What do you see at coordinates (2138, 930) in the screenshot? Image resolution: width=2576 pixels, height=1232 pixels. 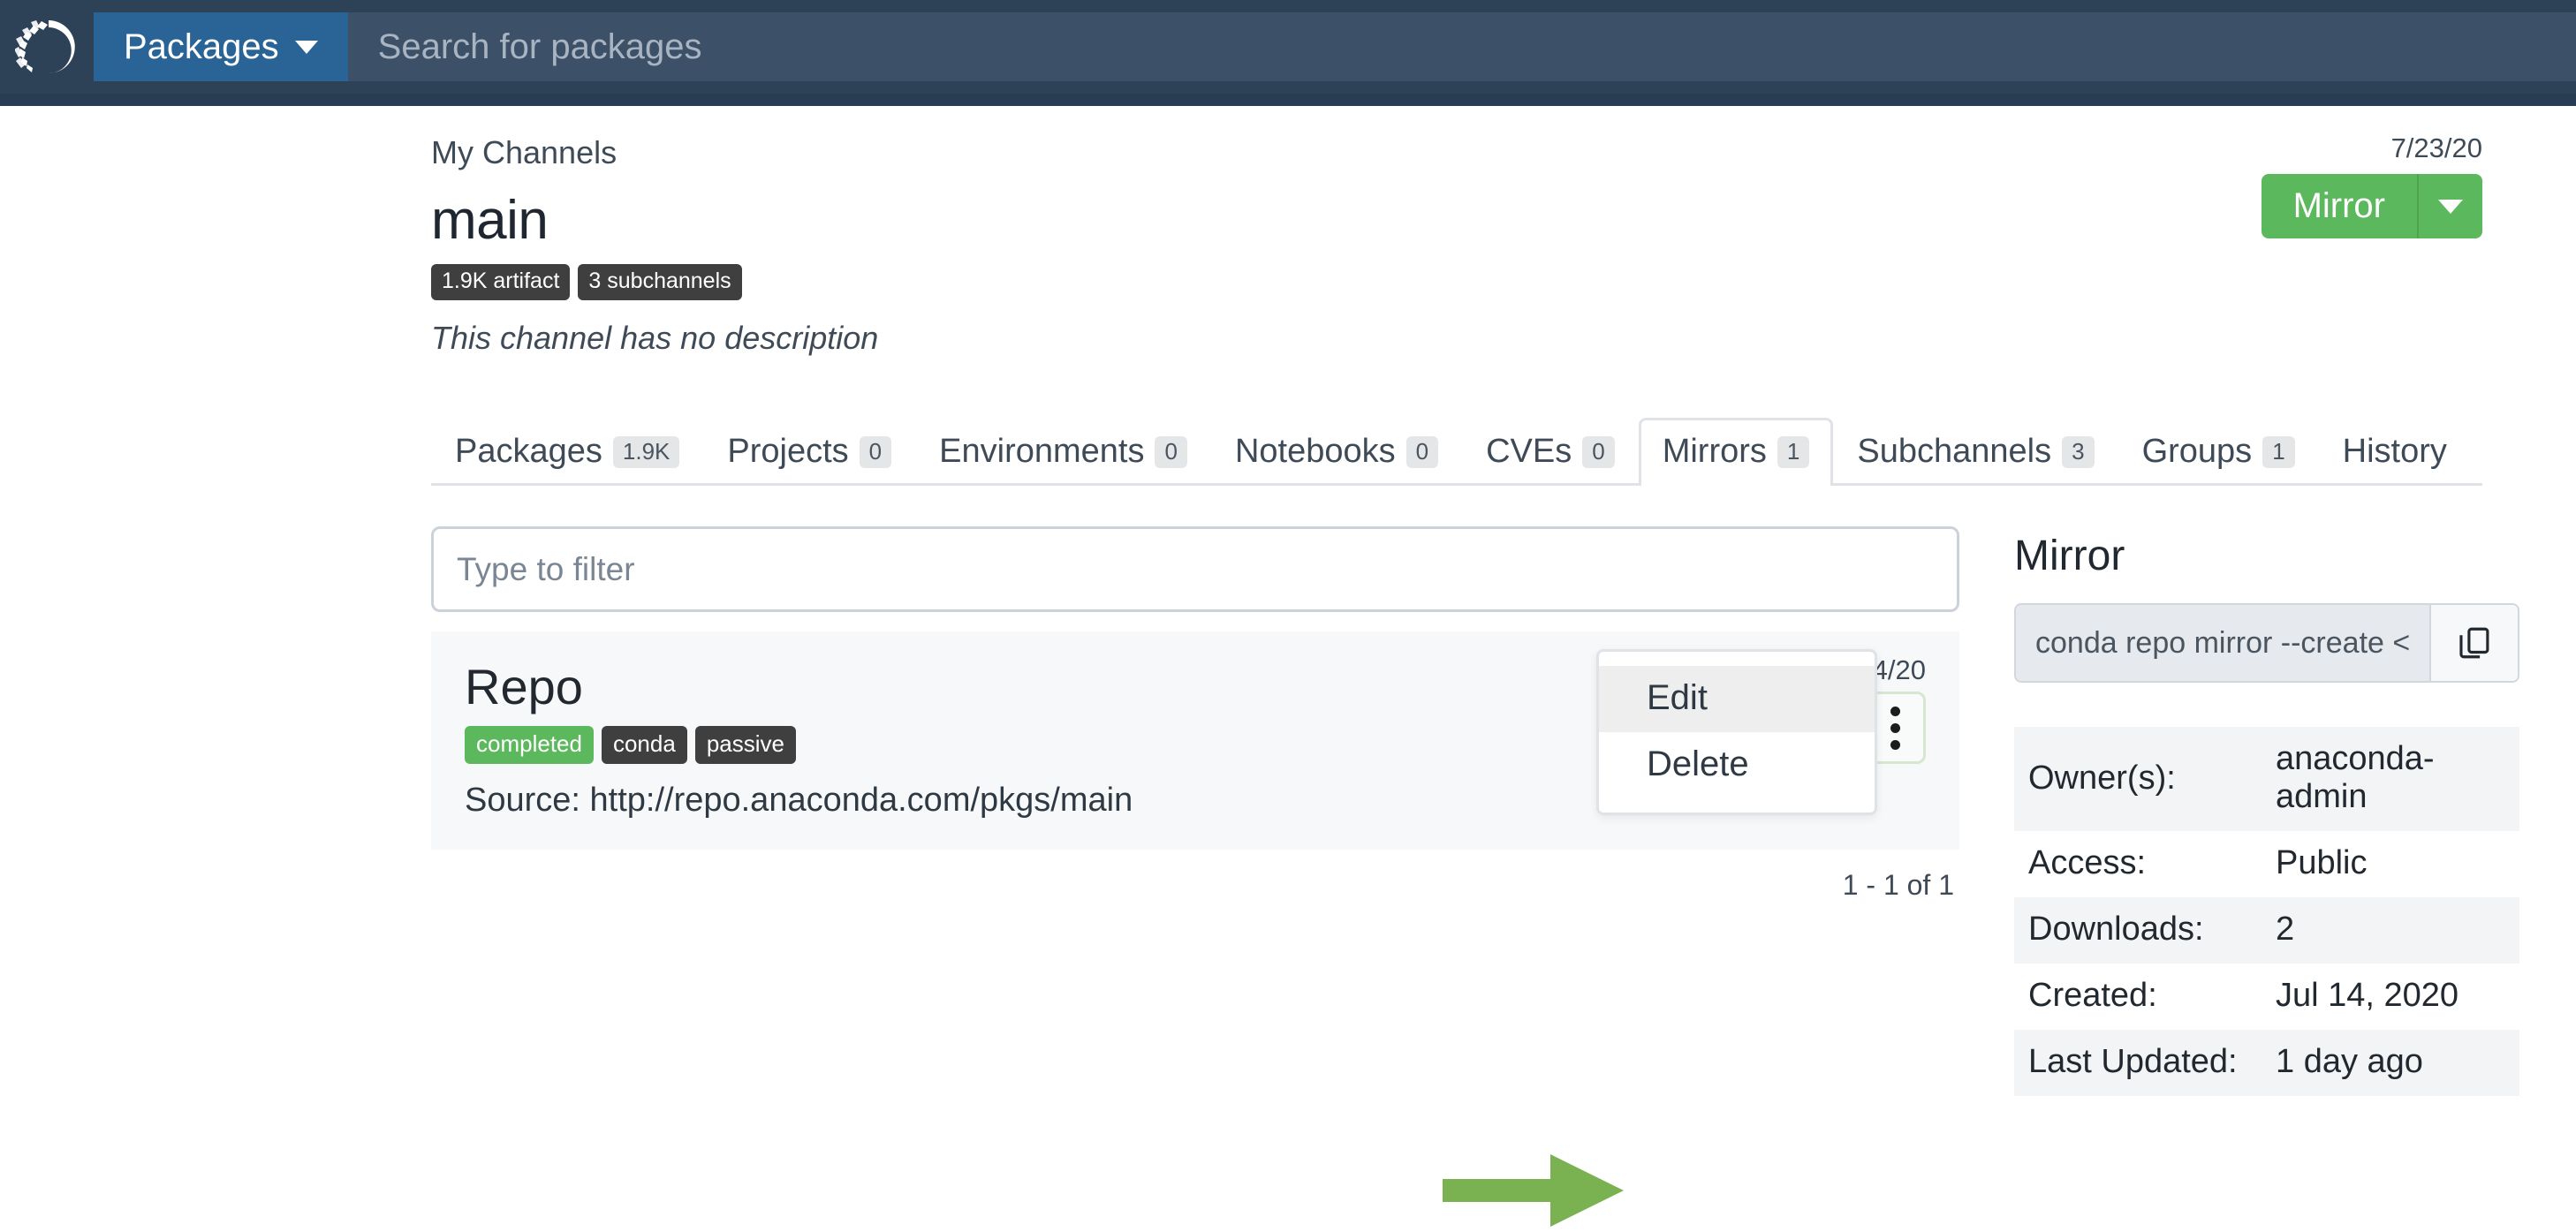 I see `meta-key: Downloads:` at bounding box center [2138, 930].